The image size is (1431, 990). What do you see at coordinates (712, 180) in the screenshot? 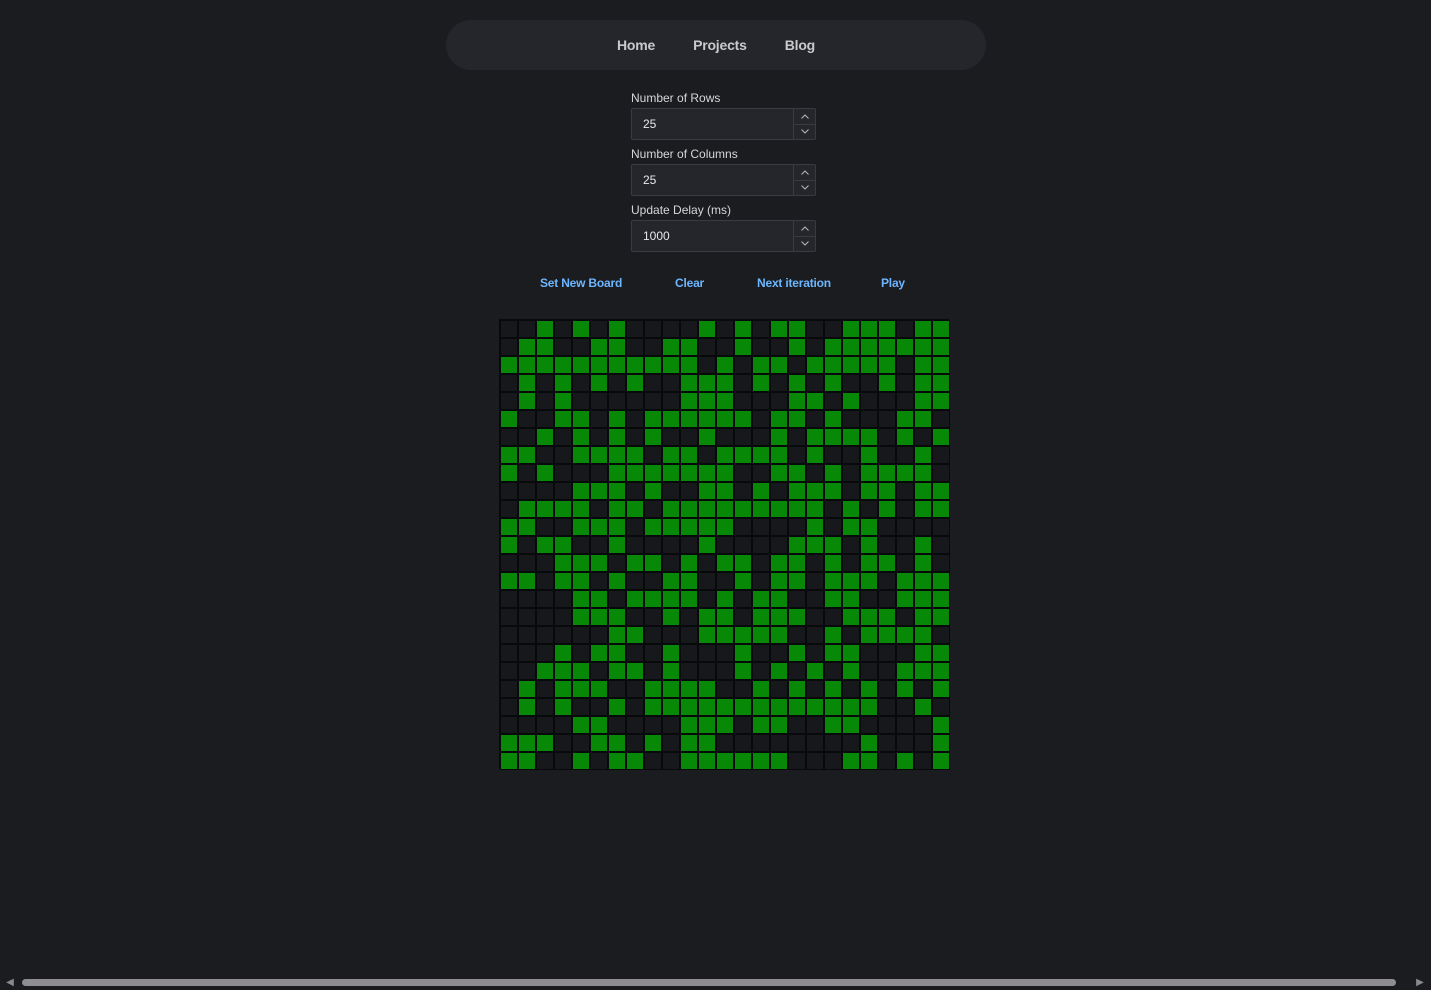
I see `cols-input-value: 25` at bounding box center [712, 180].